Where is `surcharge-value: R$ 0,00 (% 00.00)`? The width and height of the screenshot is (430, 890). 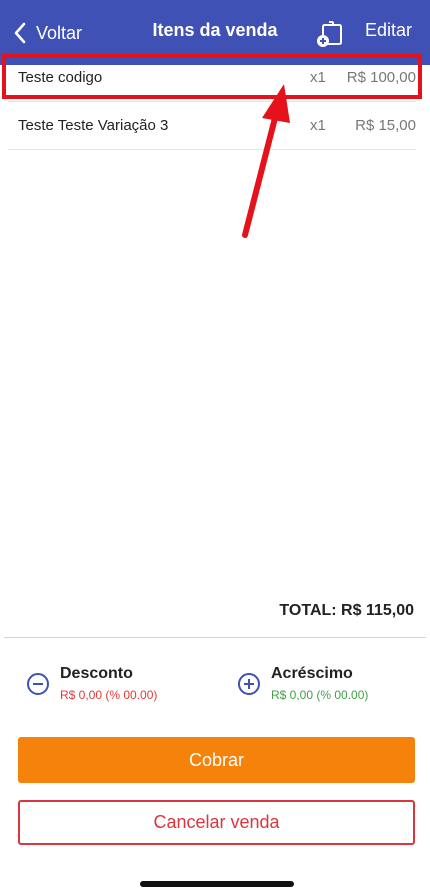 surcharge-value: R$ 0,00 (% 00.00) is located at coordinates (320, 695).